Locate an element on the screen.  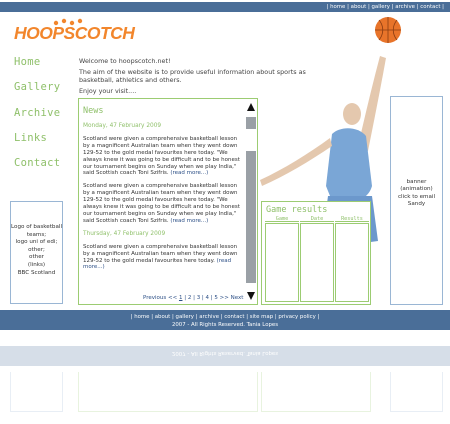
banner-line: Sandy is located at coordinates (416, 204).